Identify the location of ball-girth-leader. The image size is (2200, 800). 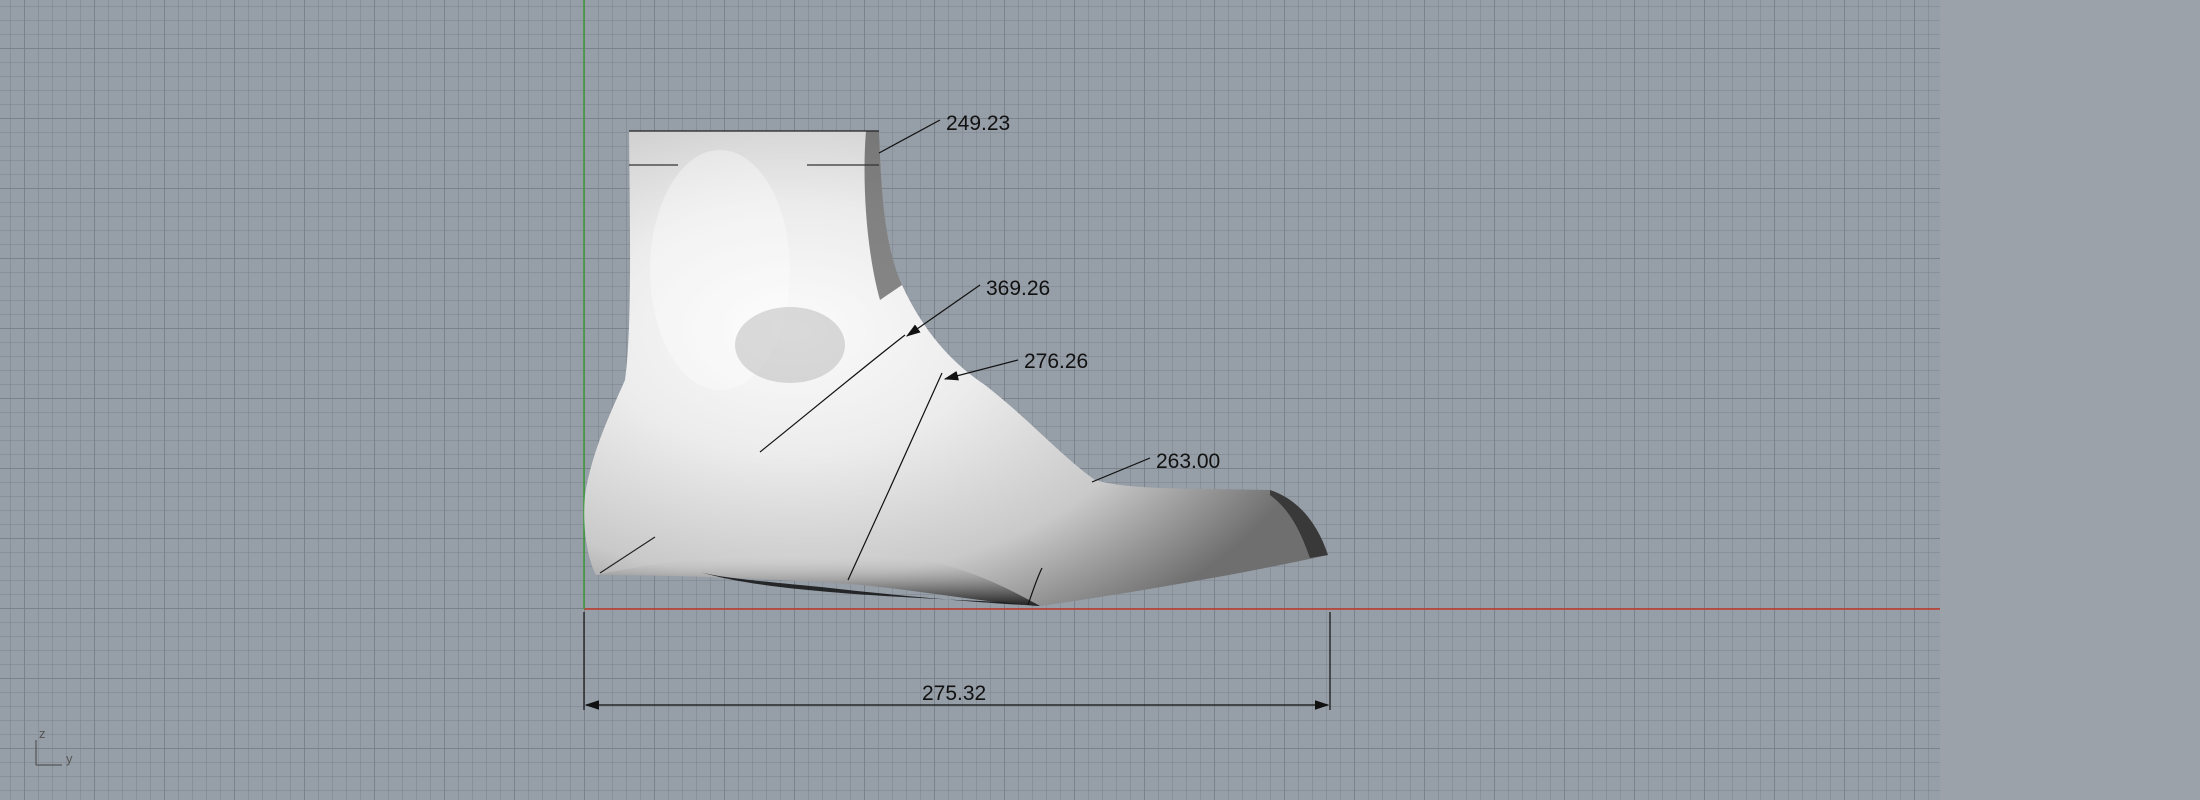
(1121, 470).